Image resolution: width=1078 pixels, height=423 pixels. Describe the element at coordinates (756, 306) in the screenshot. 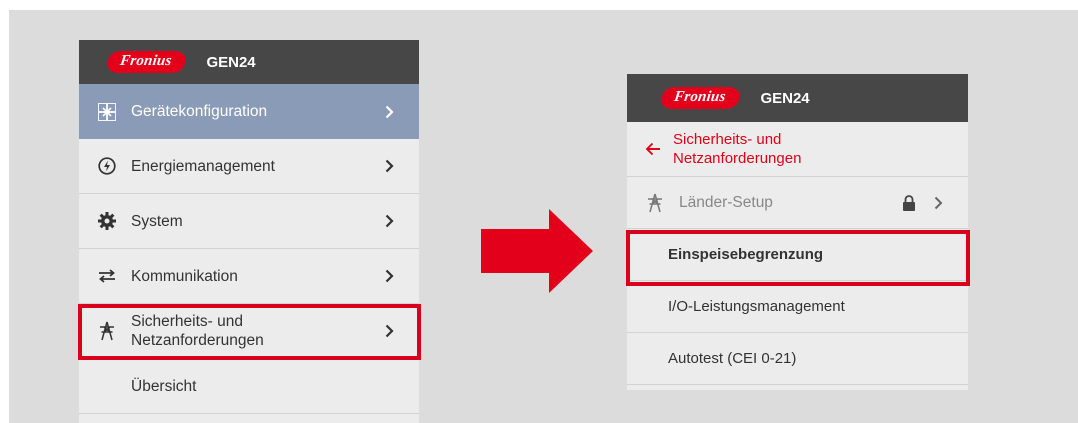

I see `menu-item-label: I/O-Leistungsmanagement` at that location.